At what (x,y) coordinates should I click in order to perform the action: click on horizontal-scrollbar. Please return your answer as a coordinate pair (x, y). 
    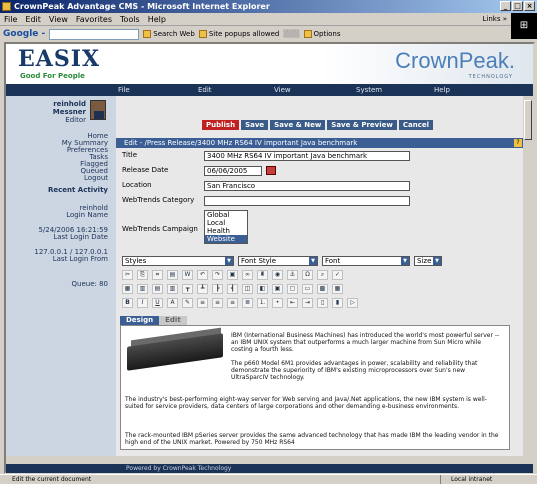
    Looking at the image, I should click on (269, 460).